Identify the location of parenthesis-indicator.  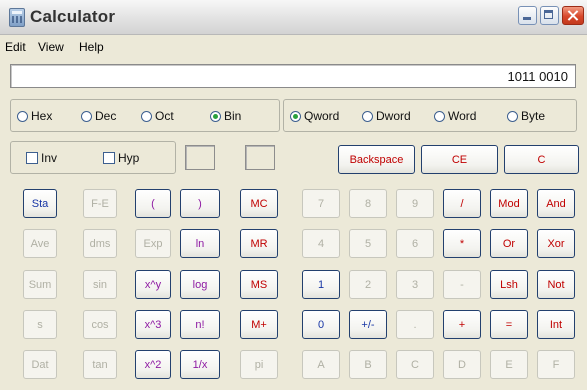
(200, 157).